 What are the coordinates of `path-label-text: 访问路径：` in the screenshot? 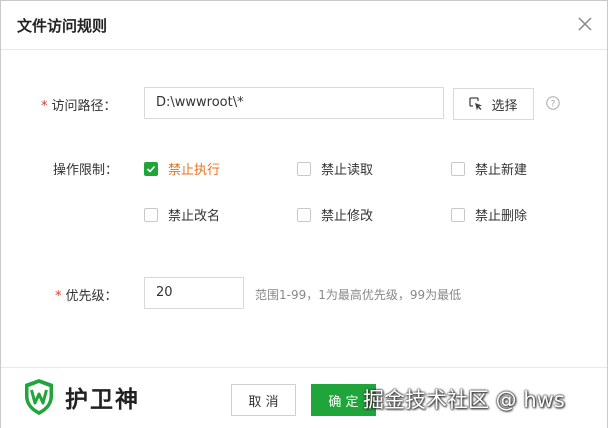 It's located at (84, 106).